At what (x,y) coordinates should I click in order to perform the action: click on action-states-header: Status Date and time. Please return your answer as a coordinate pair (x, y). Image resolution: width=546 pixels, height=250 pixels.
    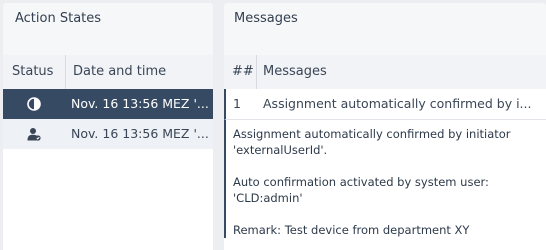
    Looking at the image, I should click on (108, 72).